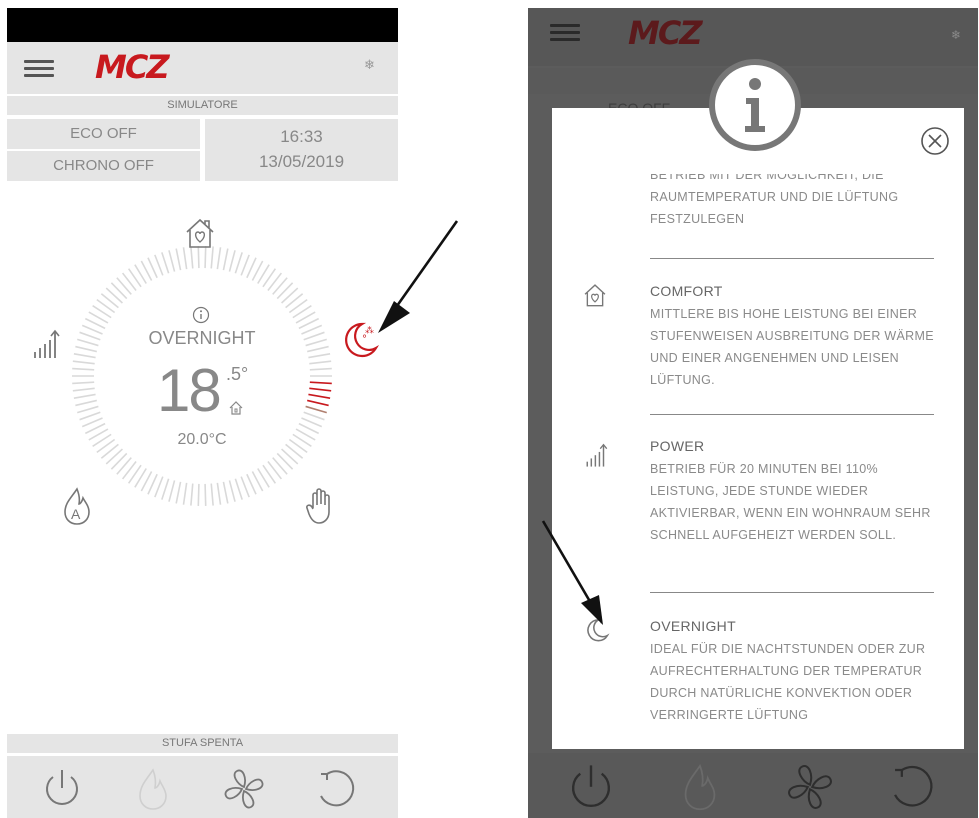 The width and height of the screenshot is (979, 818). Describe the element at coordinates (201, 315) in the screenshot. I see `info-icon` at that location.